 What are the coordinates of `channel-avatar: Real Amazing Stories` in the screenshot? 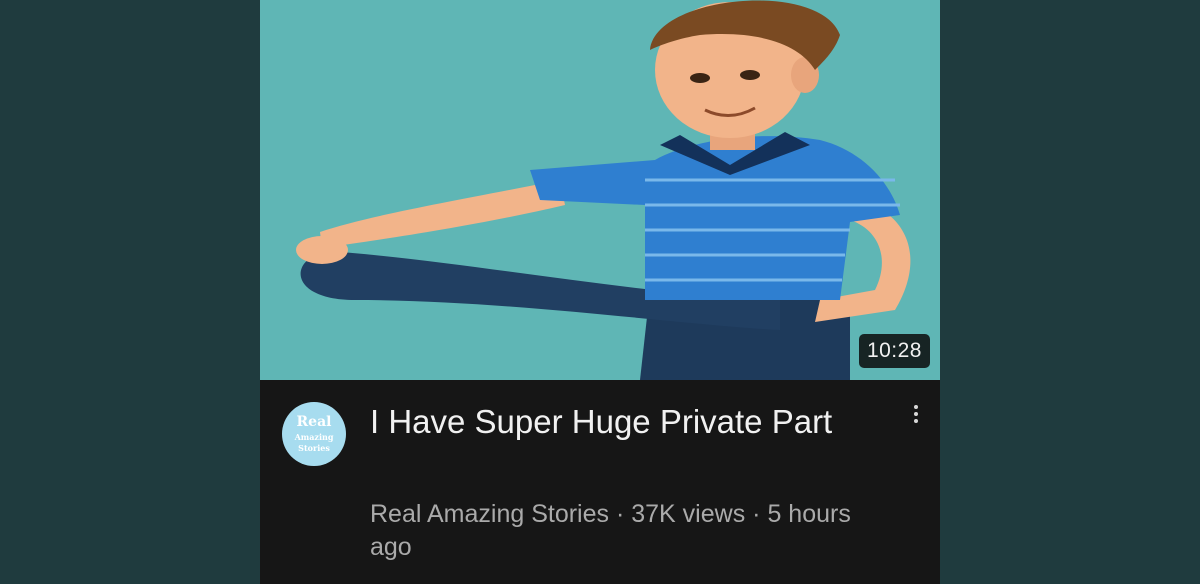 It's located at (314, 434).